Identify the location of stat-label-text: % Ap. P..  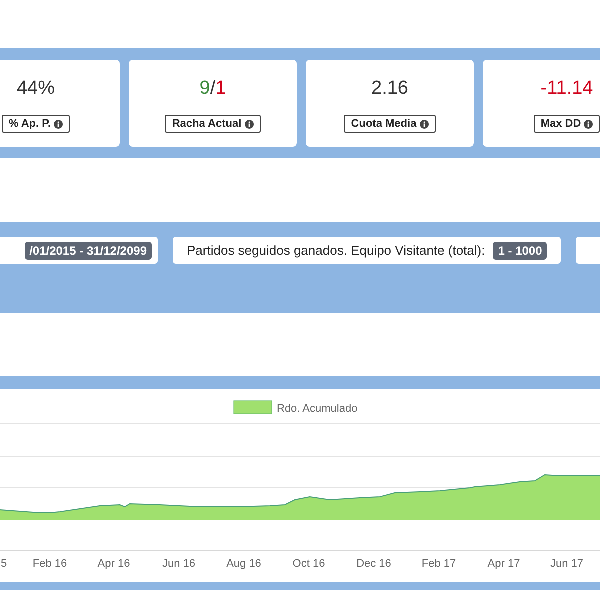
(30, 124).